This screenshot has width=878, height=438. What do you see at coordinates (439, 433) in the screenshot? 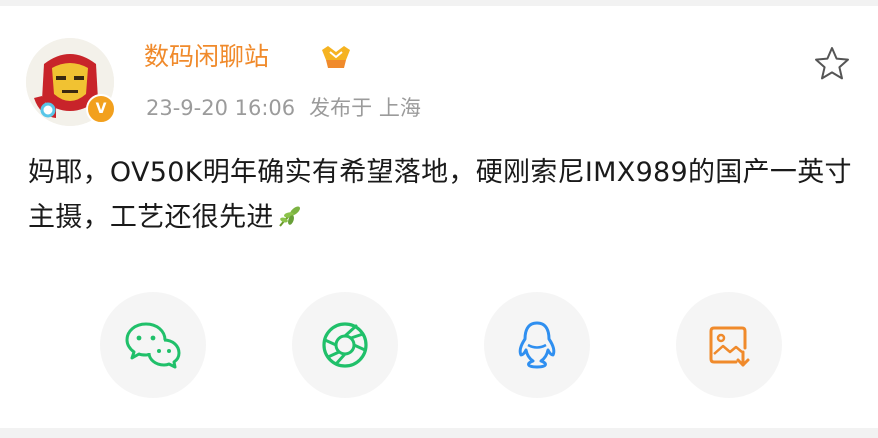
I see `bottom-divider` at bounding box center [439, 433].